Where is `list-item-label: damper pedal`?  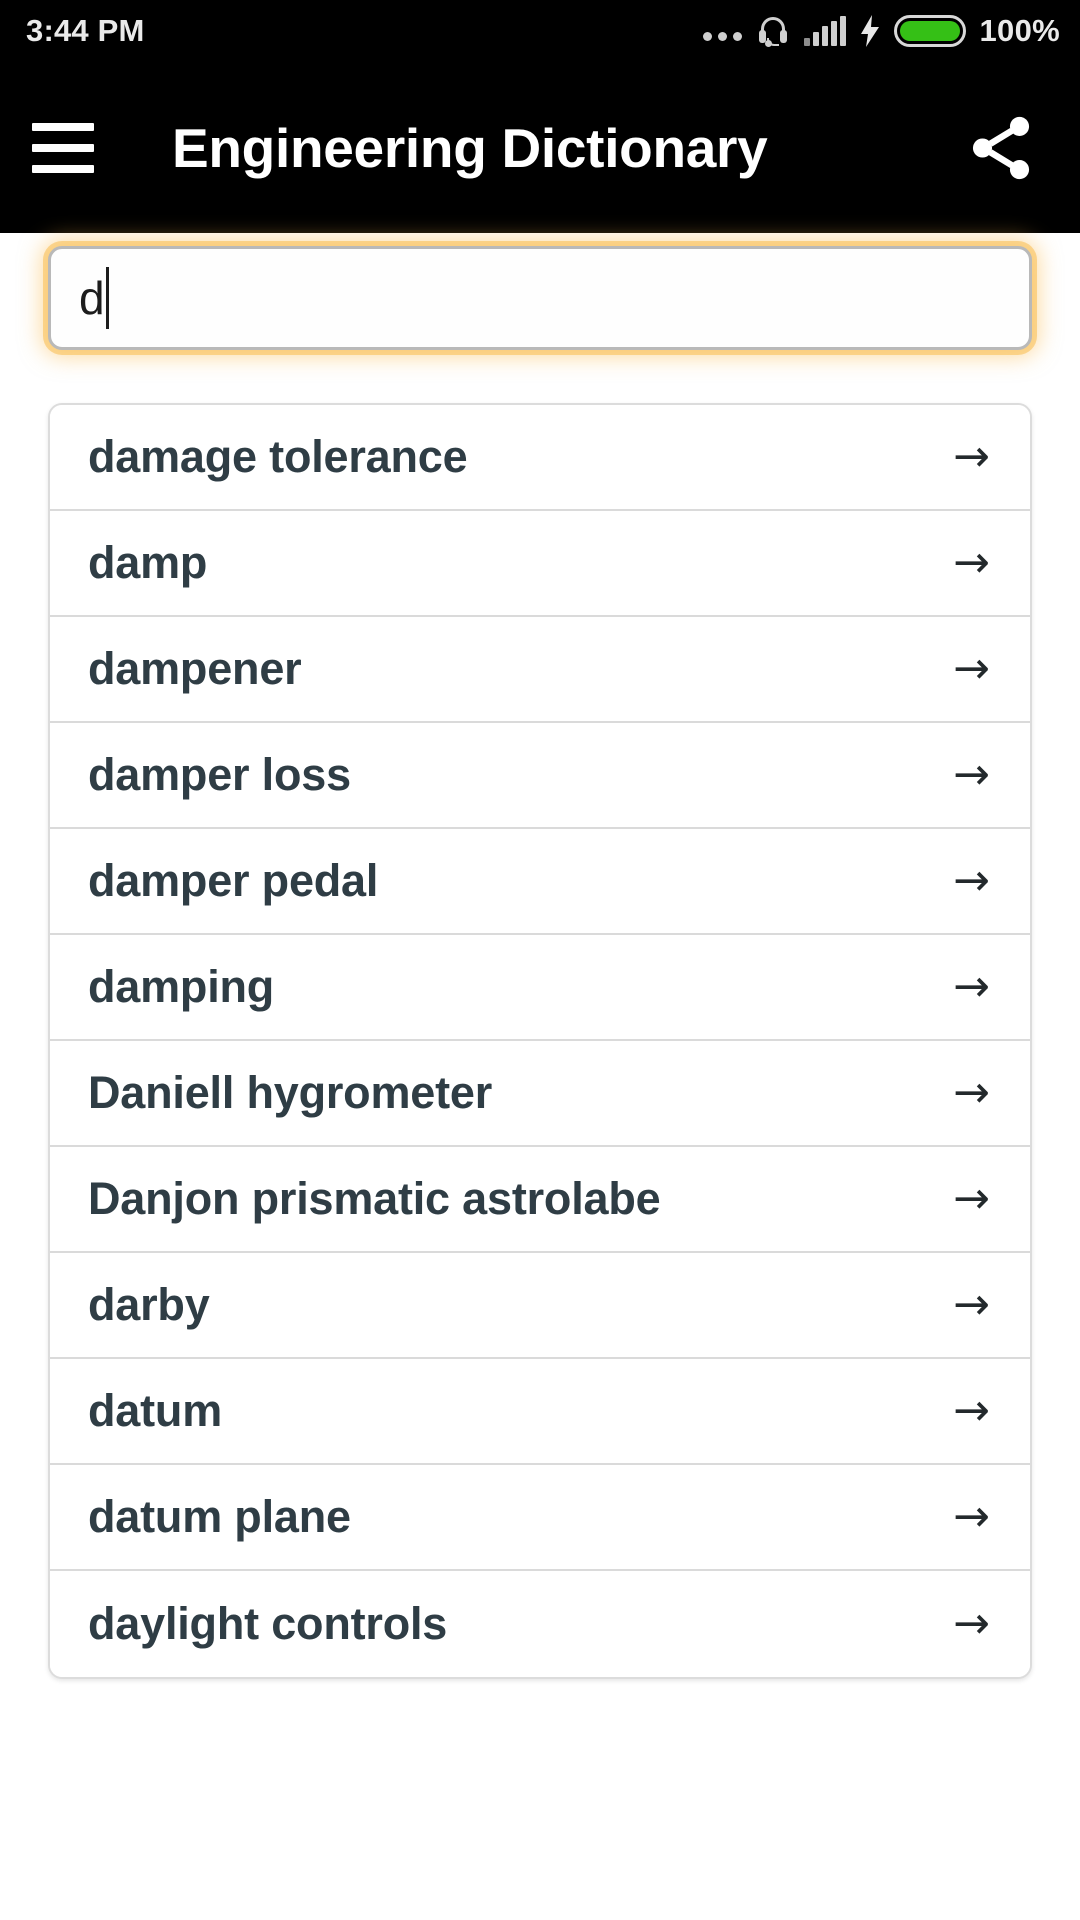
list-item-label: damper pedal is located at coordinates (233, 880).